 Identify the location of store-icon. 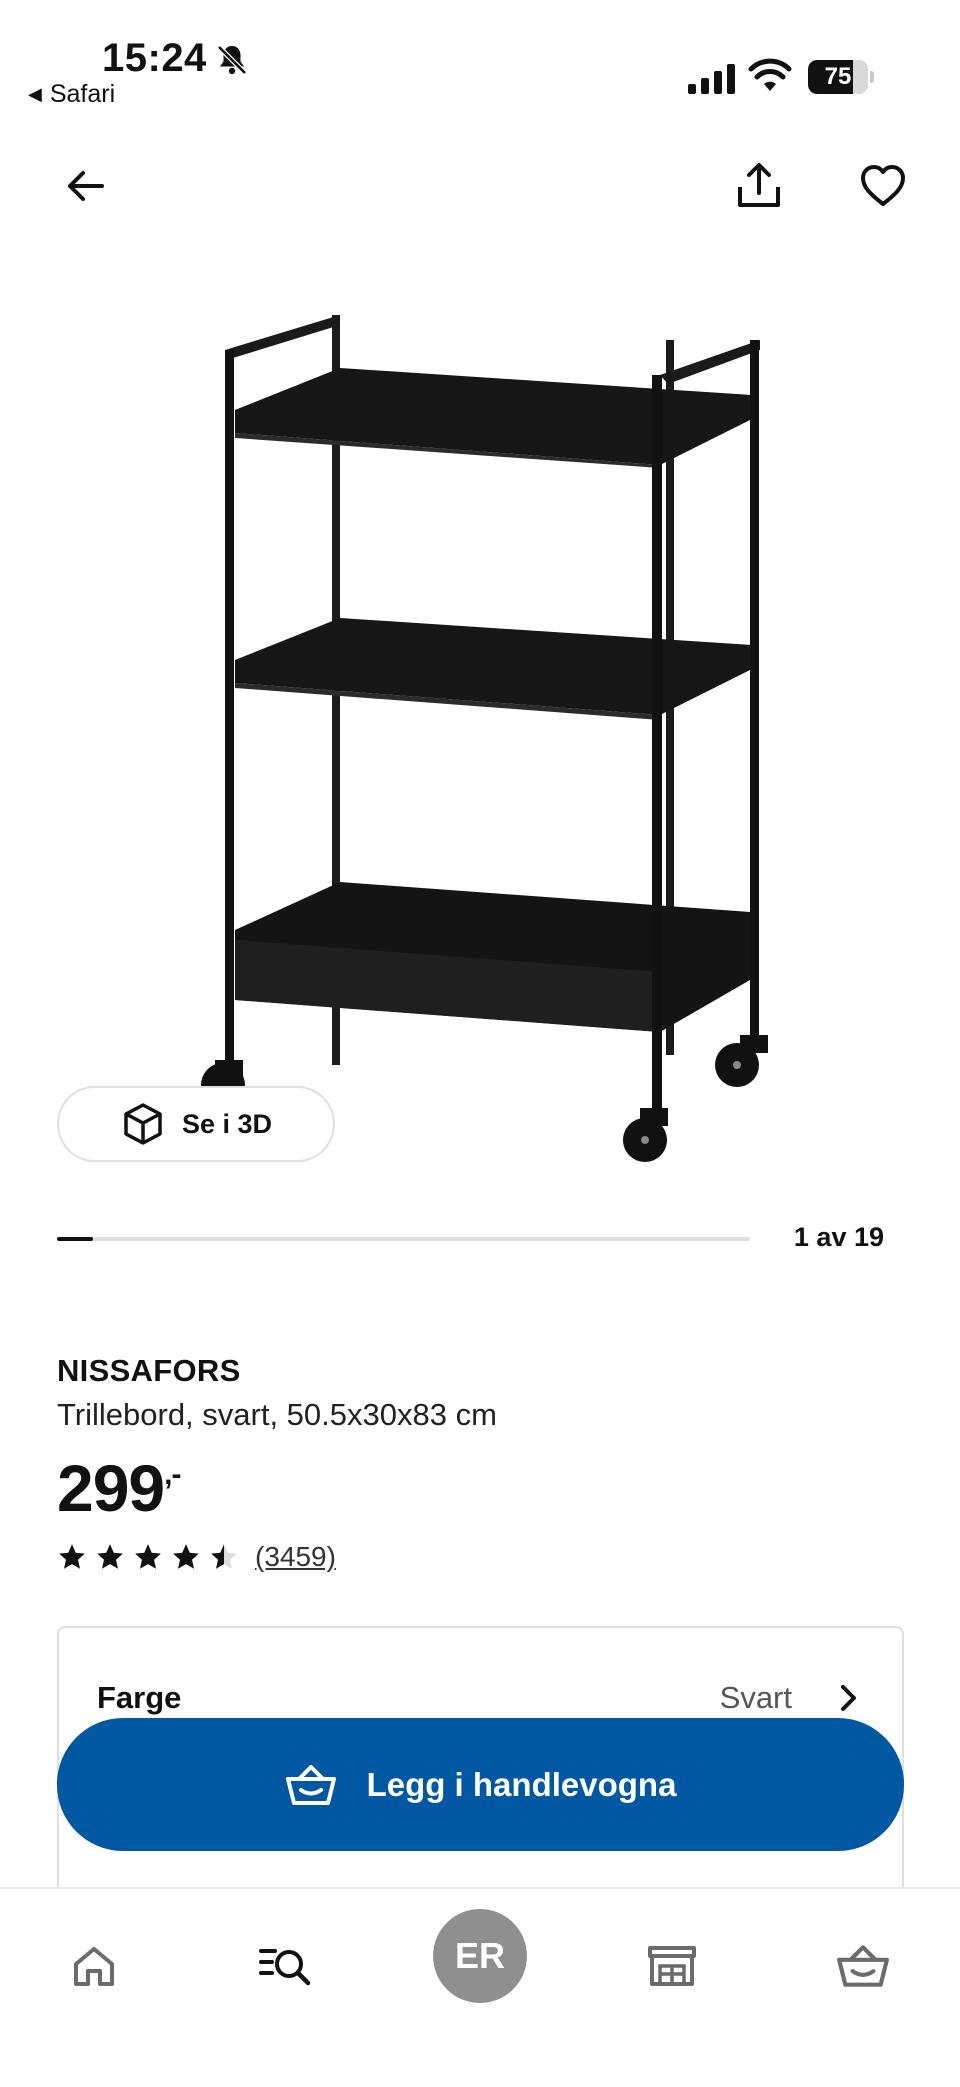
(672, 1966).